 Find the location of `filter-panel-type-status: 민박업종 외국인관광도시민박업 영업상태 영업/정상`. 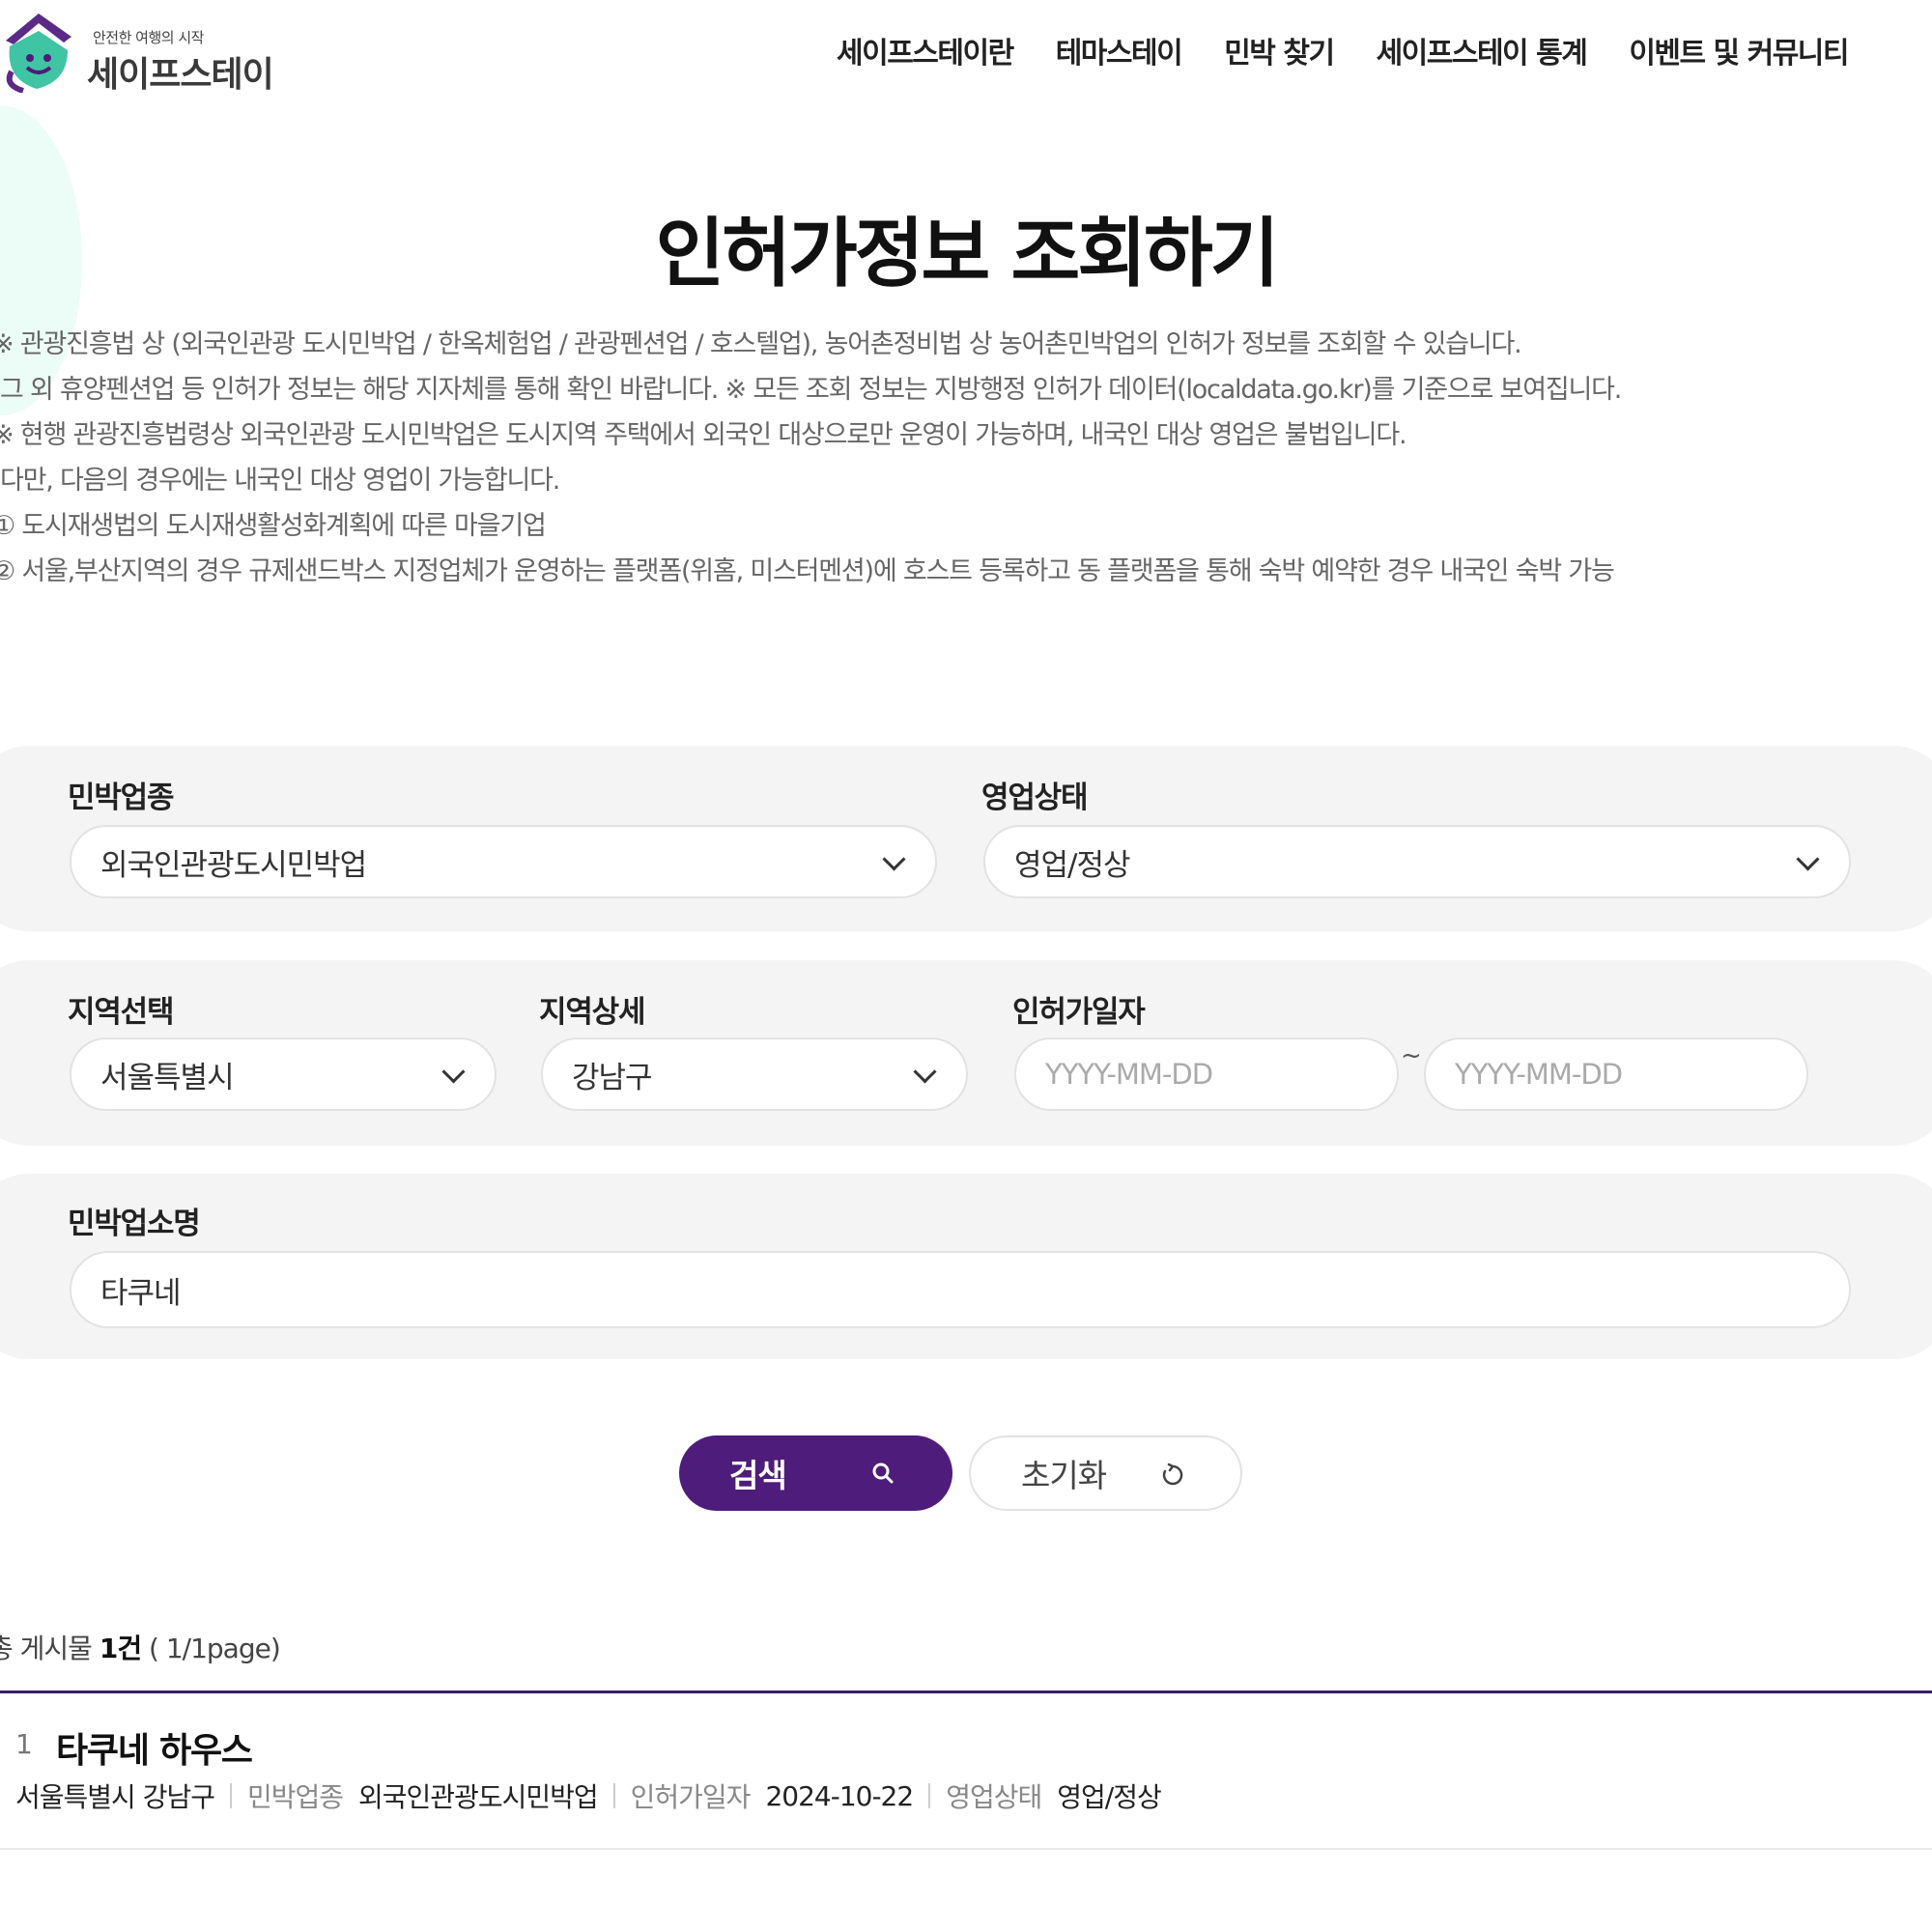

filter-panel-type-status: 민박업종 외국인관광도시민박업 영업상태 영업/정상 is located at coordinates (966, 838).